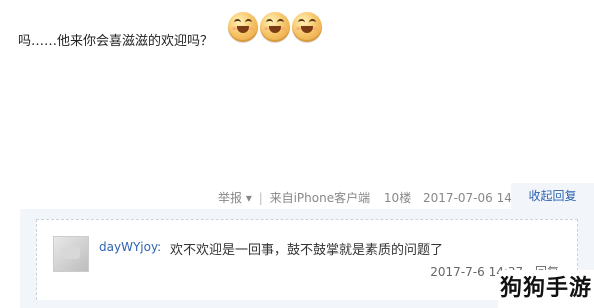 The image size is (594, 308). Describe the element at coordinates (71, 254) in the screenshot. I see `avatar` at that location.